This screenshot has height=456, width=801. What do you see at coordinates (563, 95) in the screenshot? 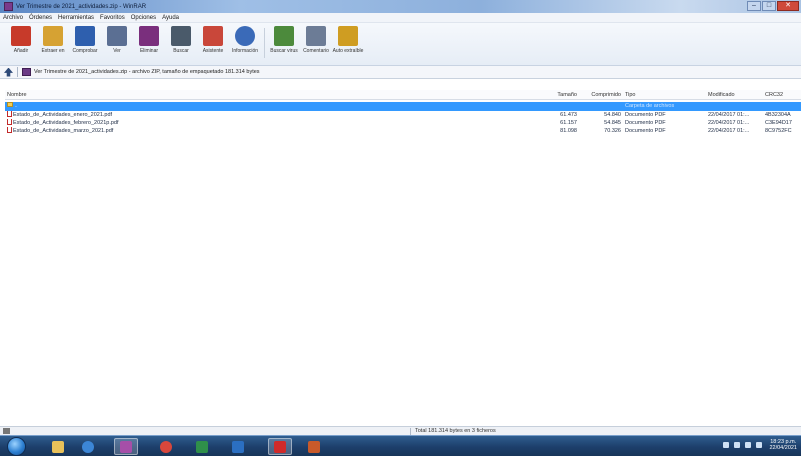
I see `column-size: Tamaño` at bounding box center [563, 95].